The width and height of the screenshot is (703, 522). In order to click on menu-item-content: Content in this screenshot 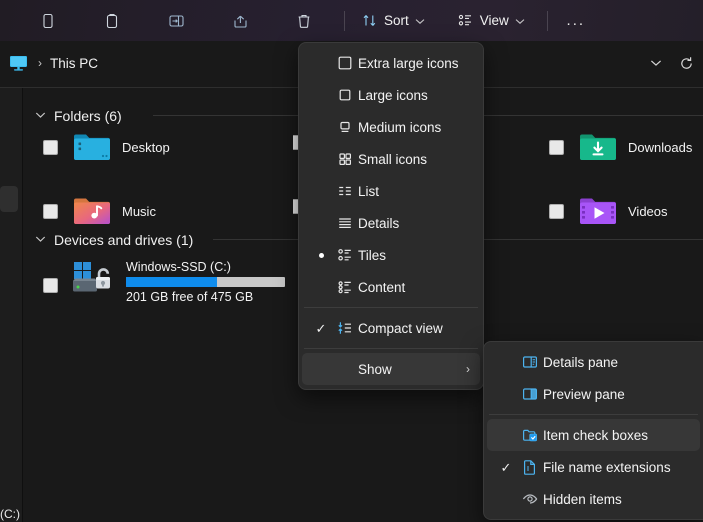, I will do `click(391, 287)`.